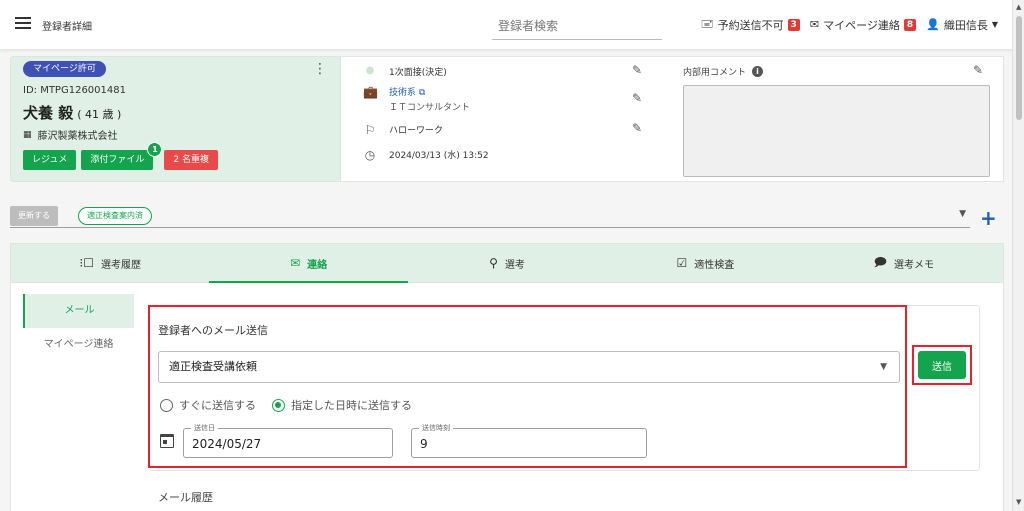 The height and width of the screenshot is (511, 1024). I want to click on page-scrollbar: ▲ ▼, so click(1018, 255).